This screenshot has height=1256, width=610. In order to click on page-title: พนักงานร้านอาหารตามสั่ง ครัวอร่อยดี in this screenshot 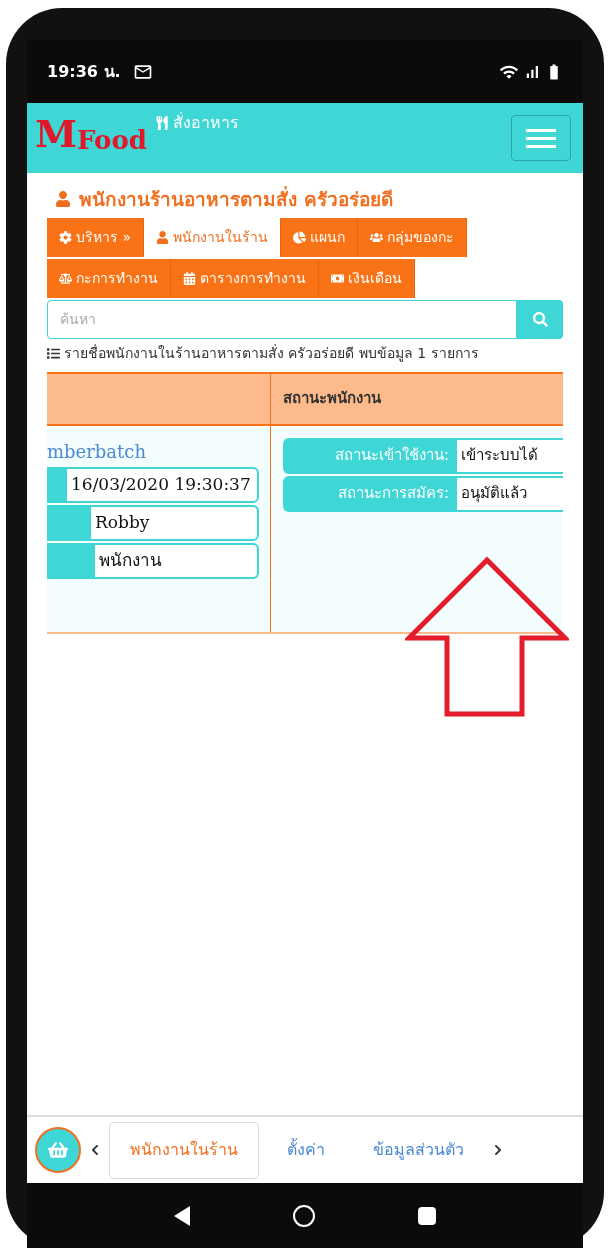, I will do `click(236, 198)`.